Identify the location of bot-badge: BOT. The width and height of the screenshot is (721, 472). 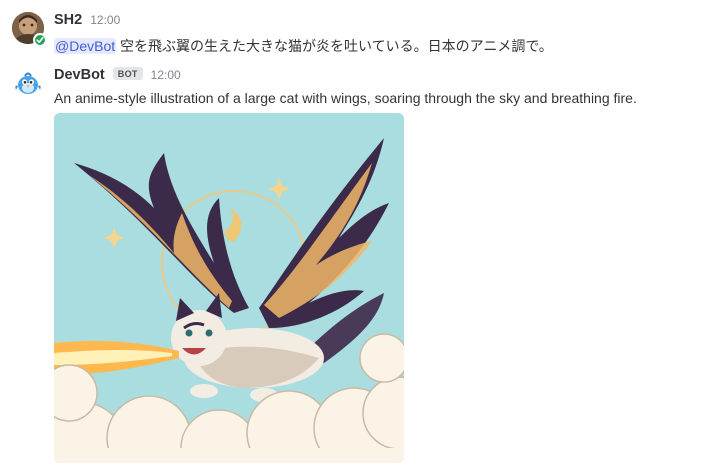
(127, 73).